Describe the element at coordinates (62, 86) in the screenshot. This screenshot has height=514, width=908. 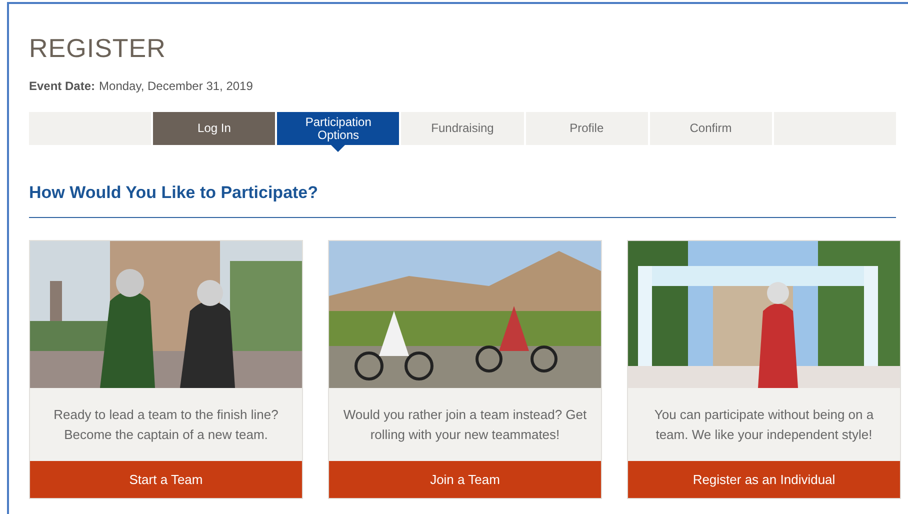
I see `event-date-label: Event Date:` at that location.